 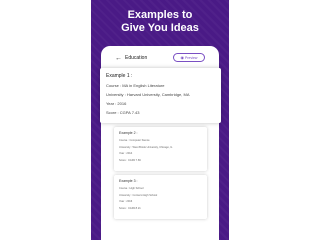 I want to click on preview-button: ◉Preview, so click(x=189, y=57).